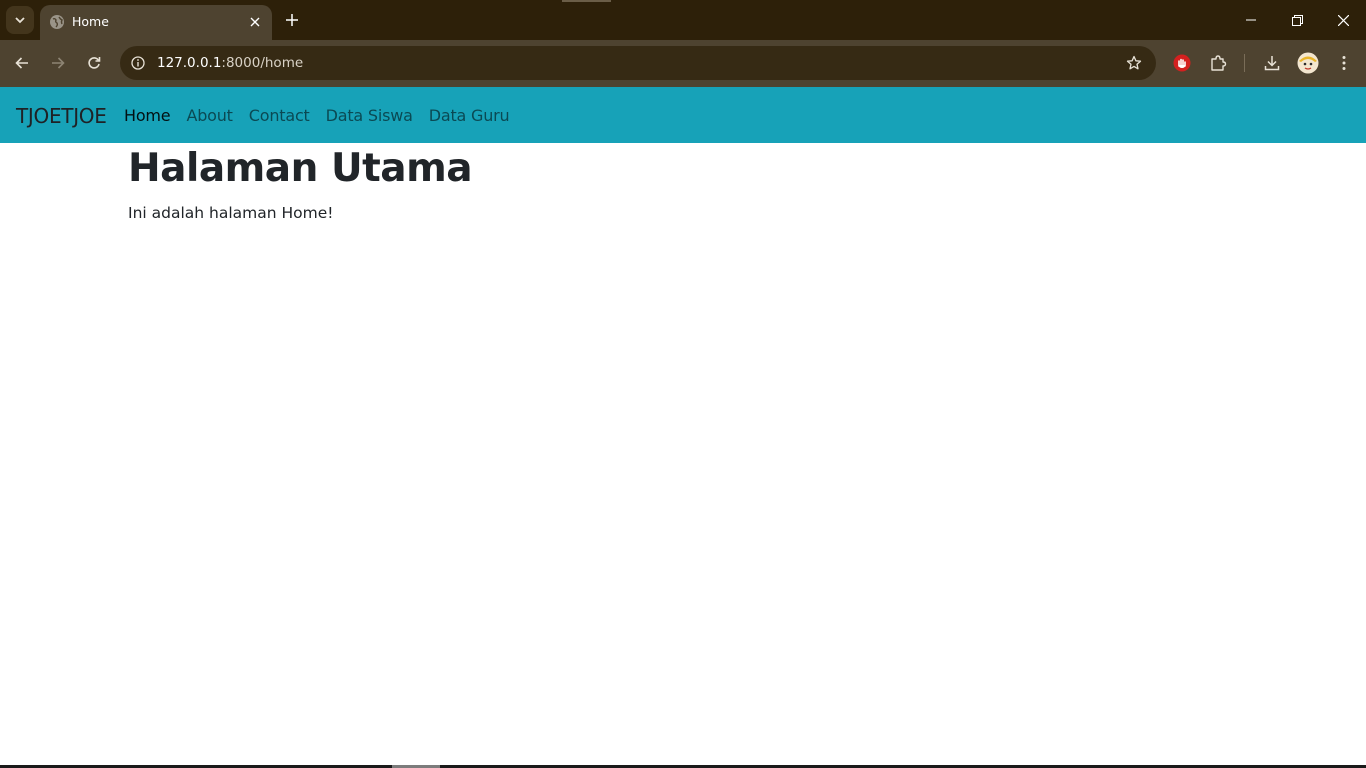 Image resolution: width=1366 pixels, height=768 pixels. What do you see at coordinates (586, 1) in the screenshot?
I see `tab-strip-indicator` at bounding box center [586, 1].